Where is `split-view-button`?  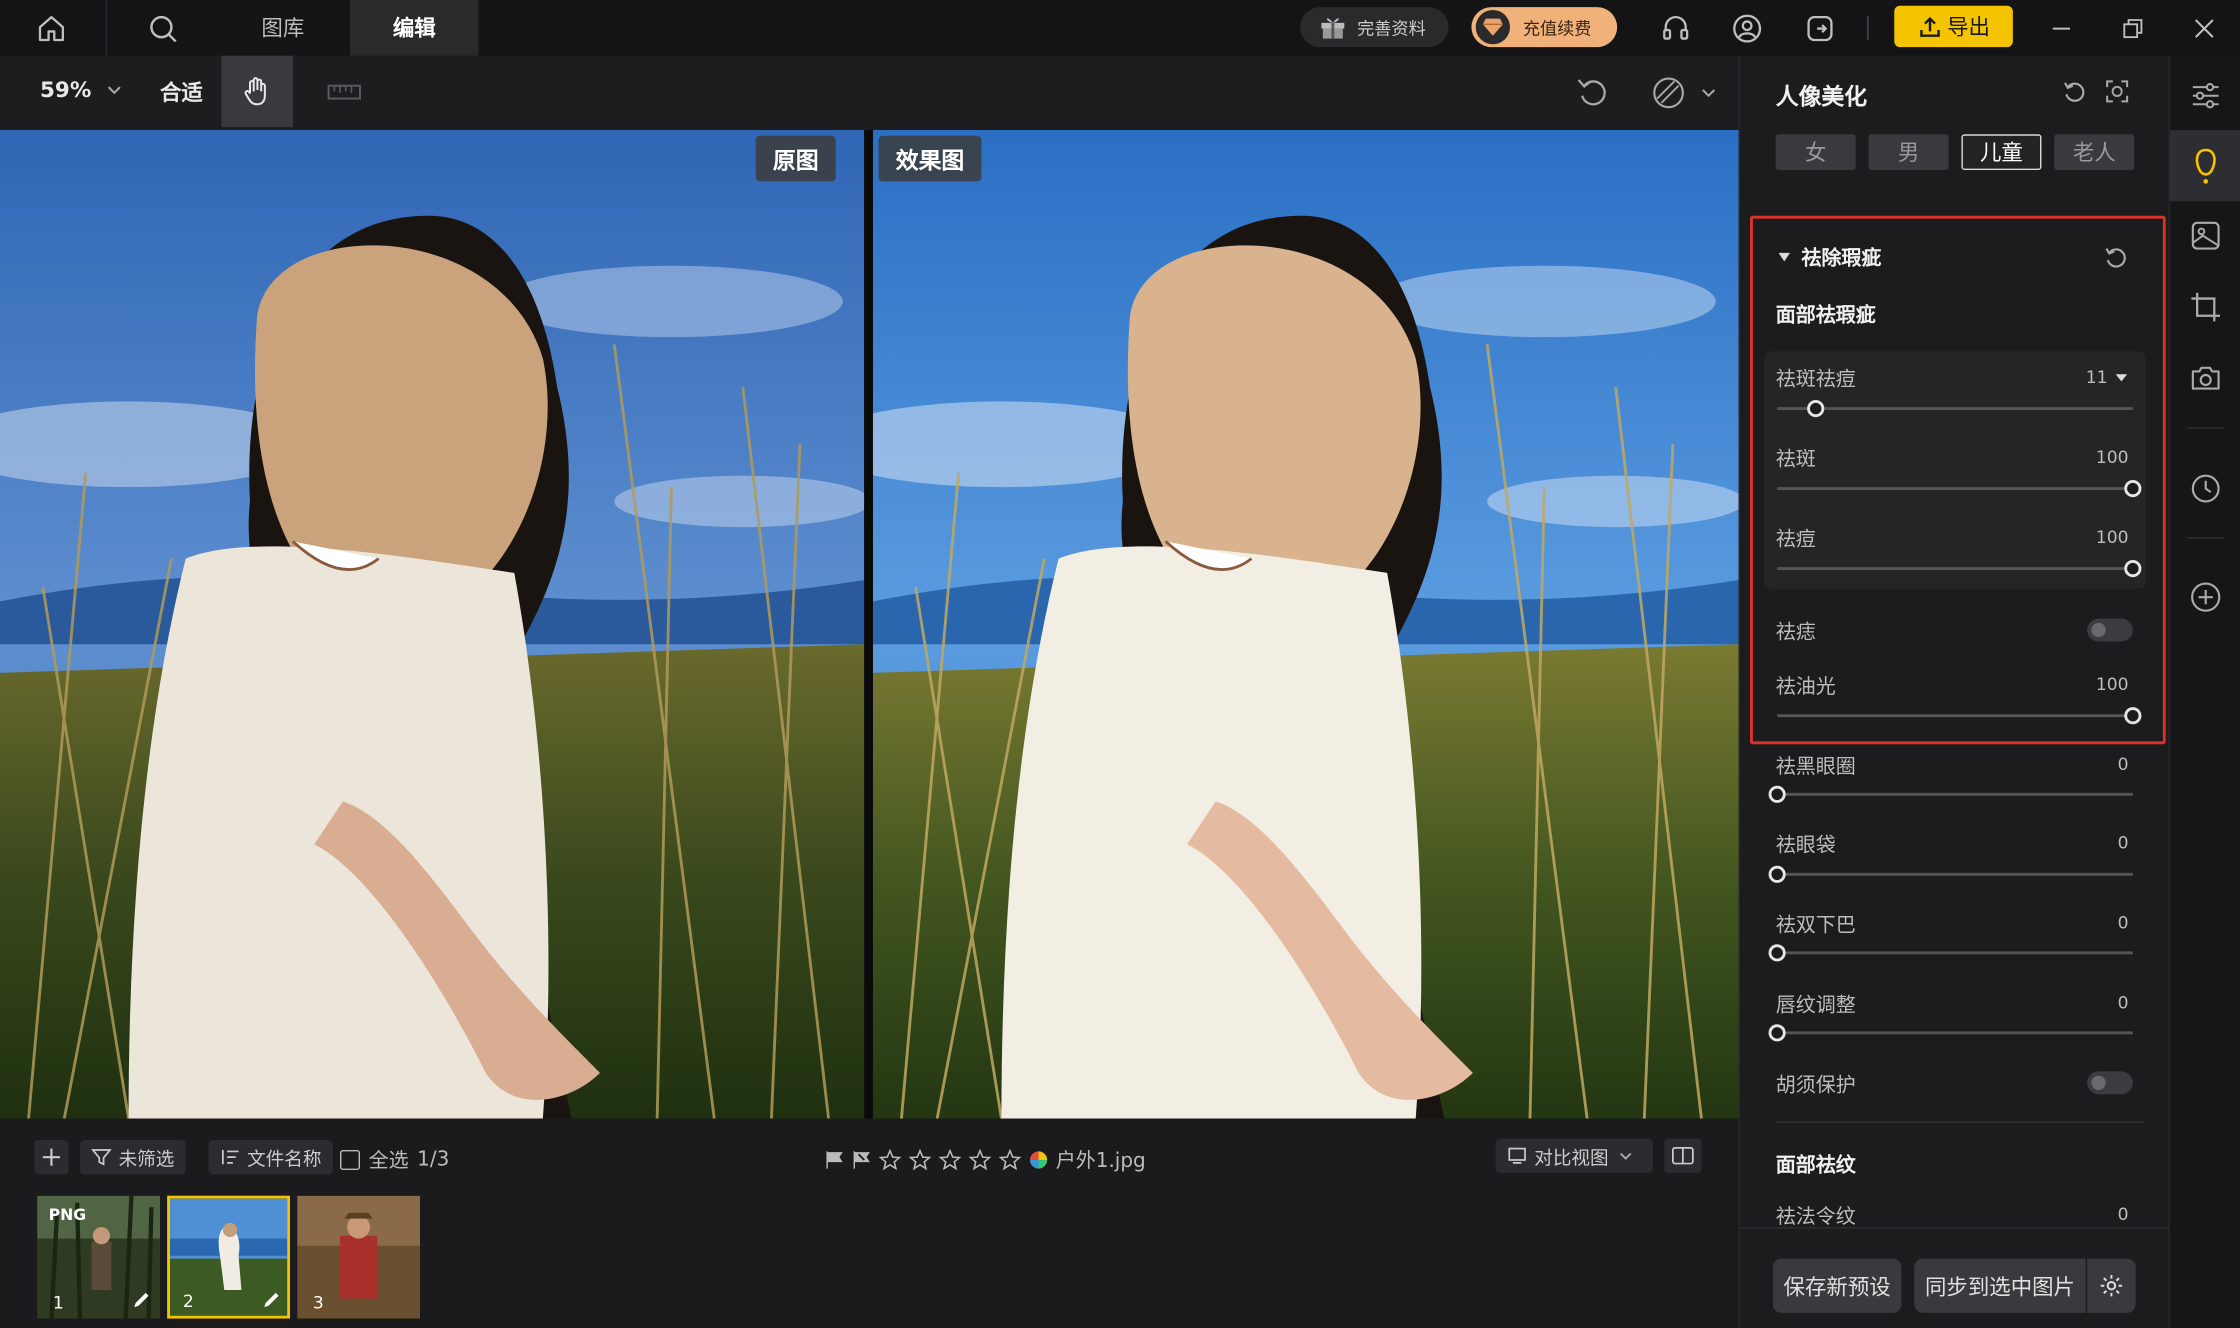 split-view-button is located at coordinates (1683, 1155).